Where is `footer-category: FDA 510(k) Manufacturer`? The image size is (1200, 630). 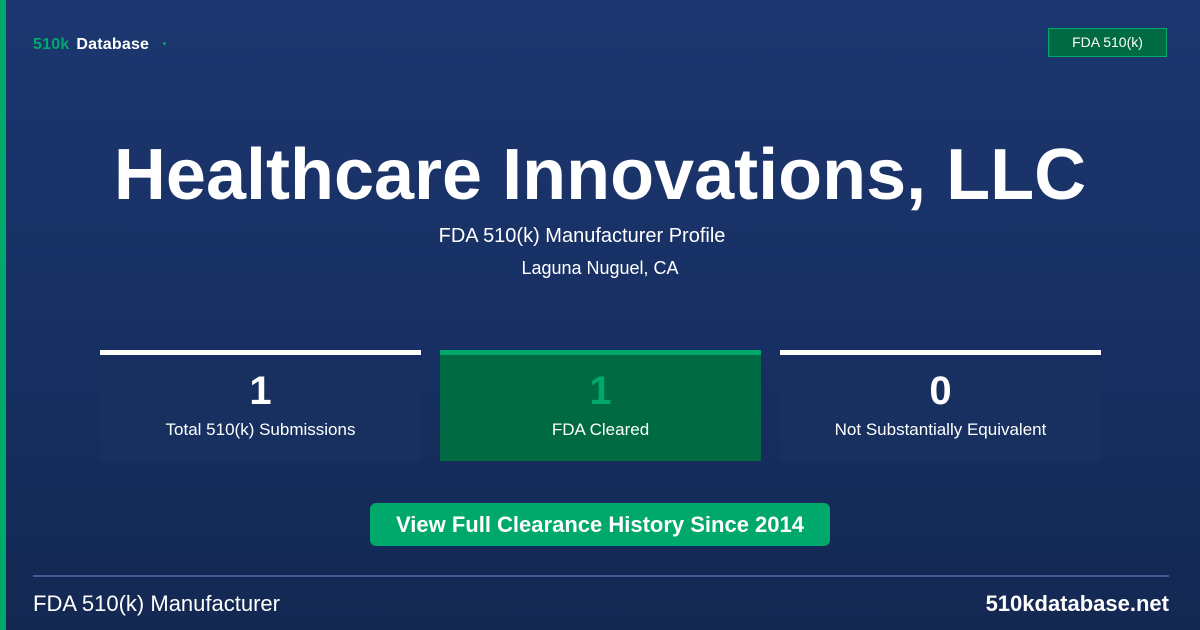
footer-category: FDA 510(k) Manufacturer is located at coordinates (156, 603).